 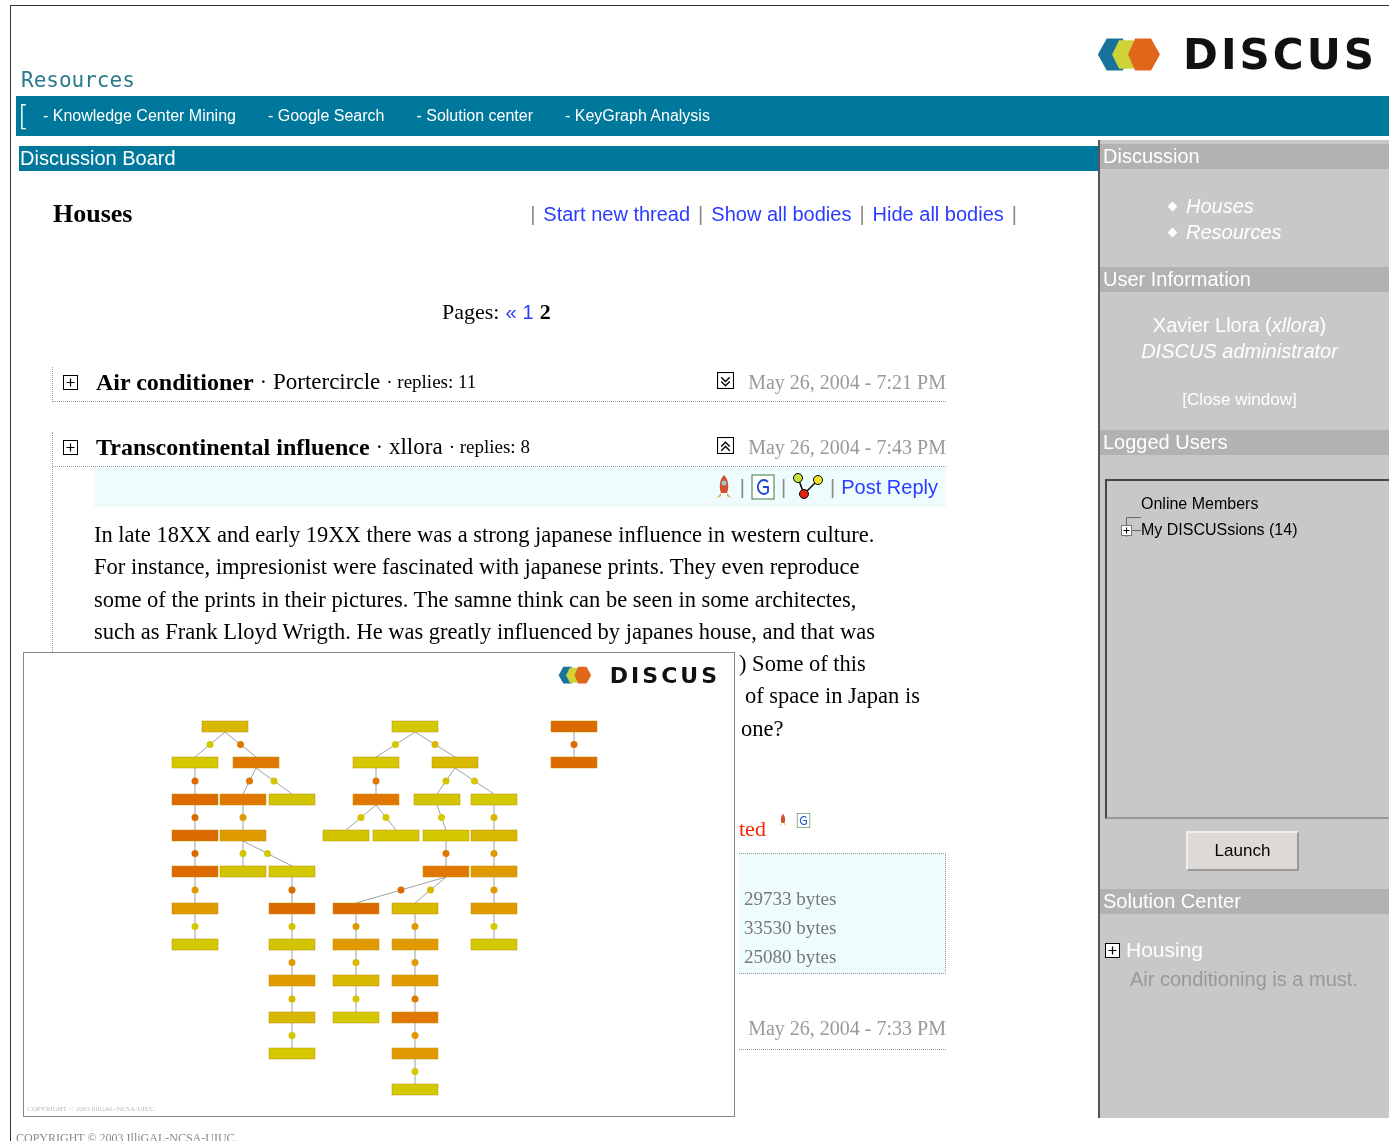 What do you see at coordinates (558, 158) in the screenshot?
I see `board-title-bar: Discussion Board` at bounding box center [558, 158].